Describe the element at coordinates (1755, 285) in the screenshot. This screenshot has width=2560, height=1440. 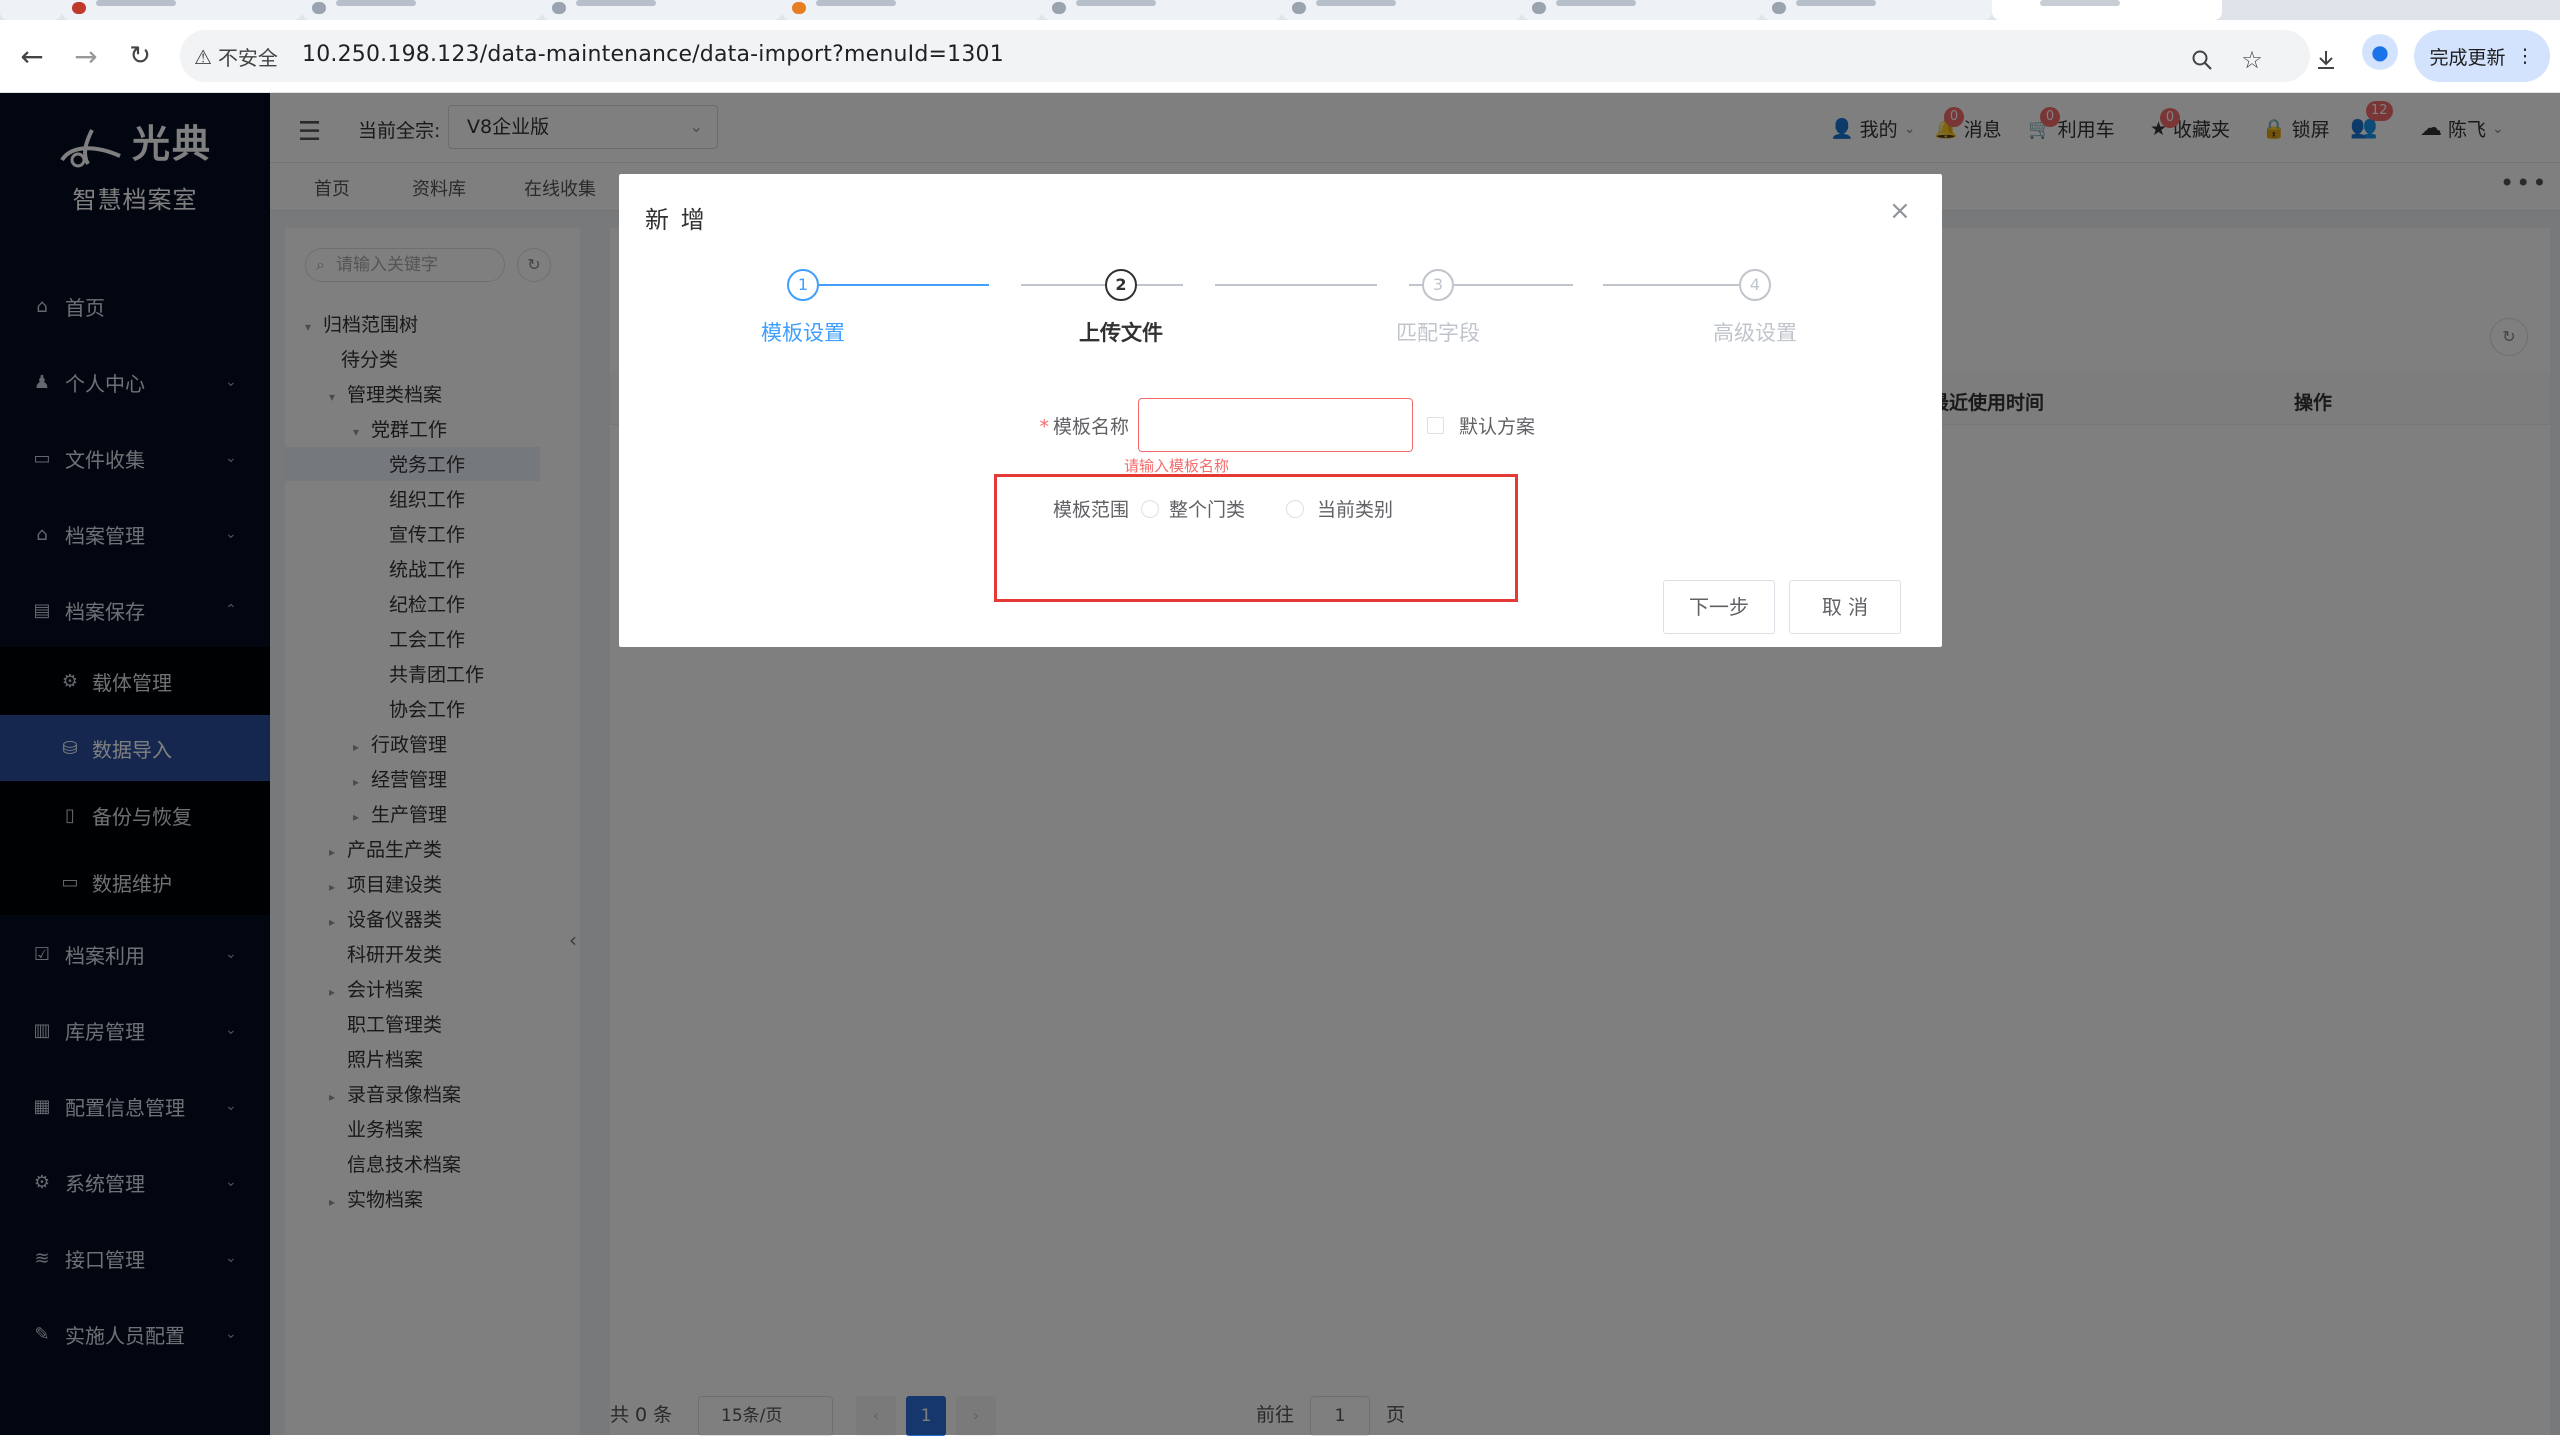
I see `step-4-circle: 4` at that location.